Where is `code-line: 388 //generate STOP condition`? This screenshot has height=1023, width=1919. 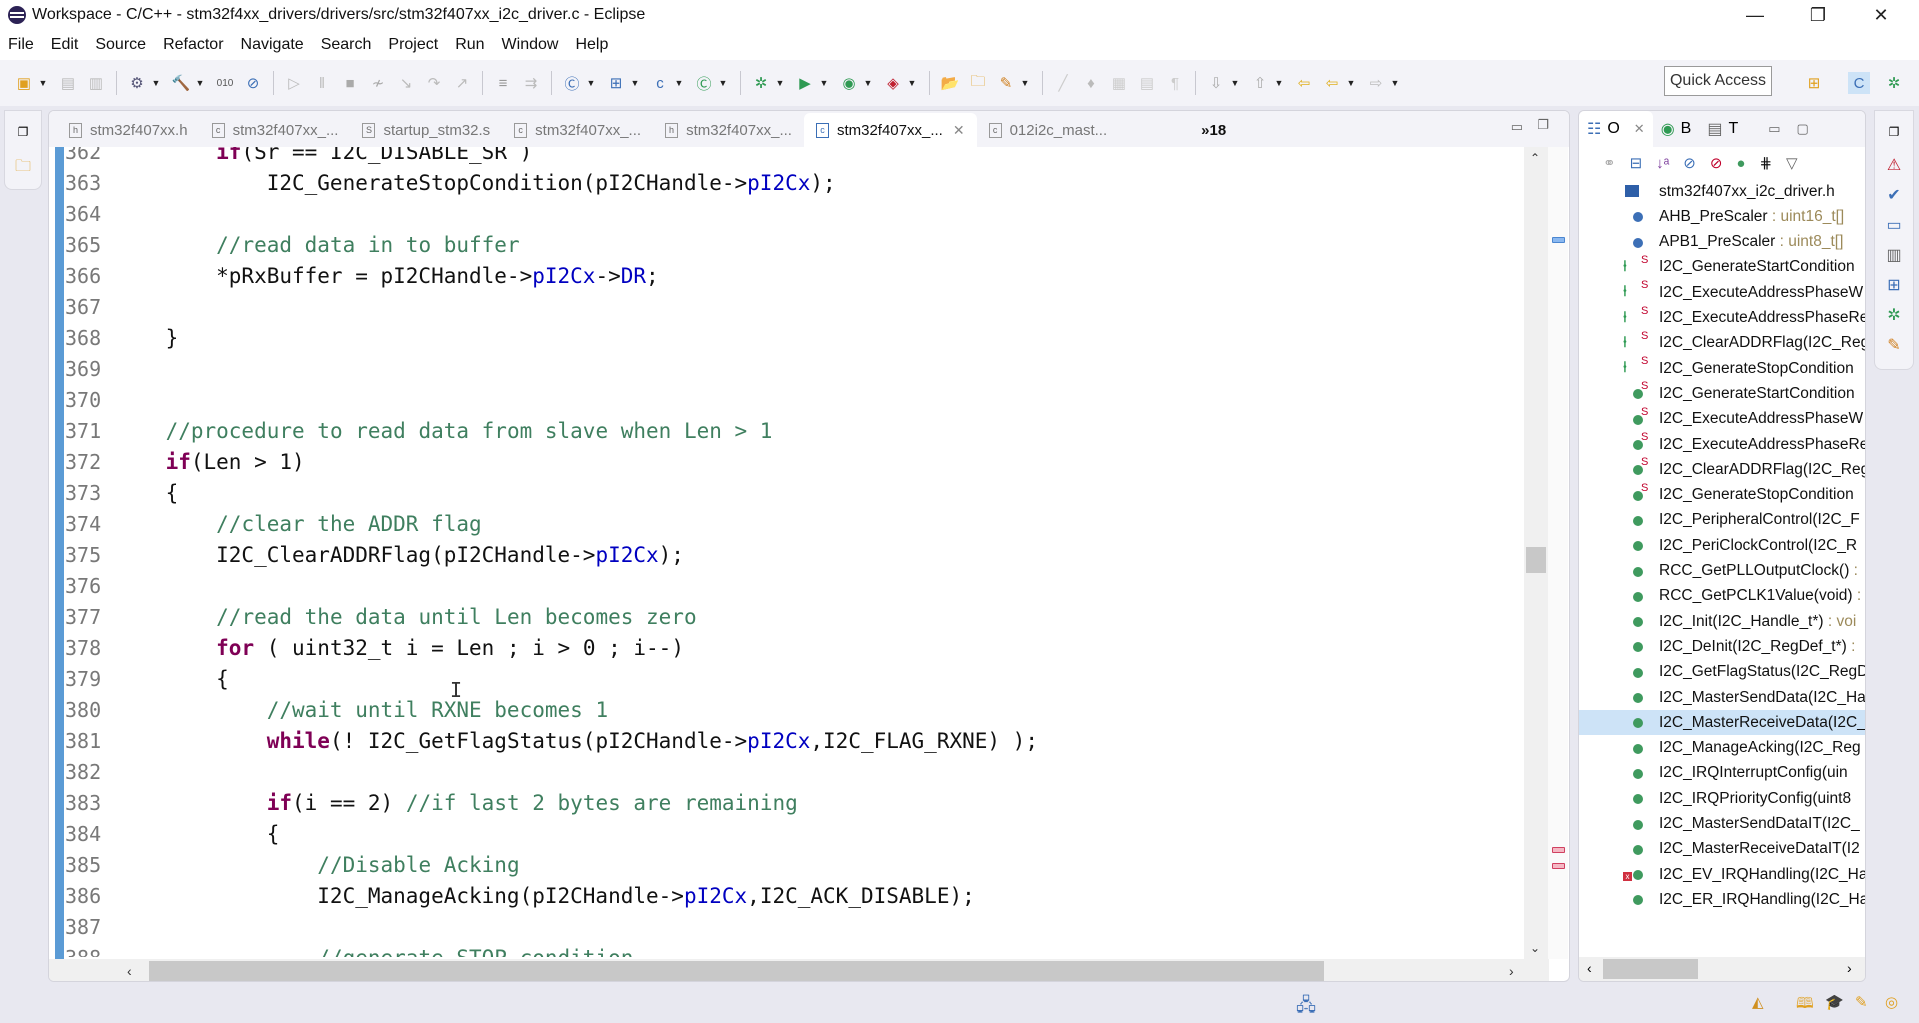 code-line: 388 //generate STOP condition is located at coordinates (349, 950).